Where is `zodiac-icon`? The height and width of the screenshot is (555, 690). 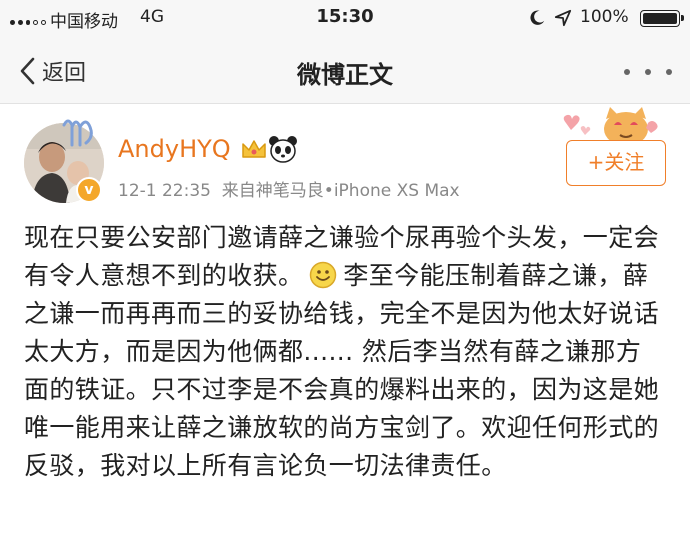 zodiac-icon is located at coordinates (77, 133).